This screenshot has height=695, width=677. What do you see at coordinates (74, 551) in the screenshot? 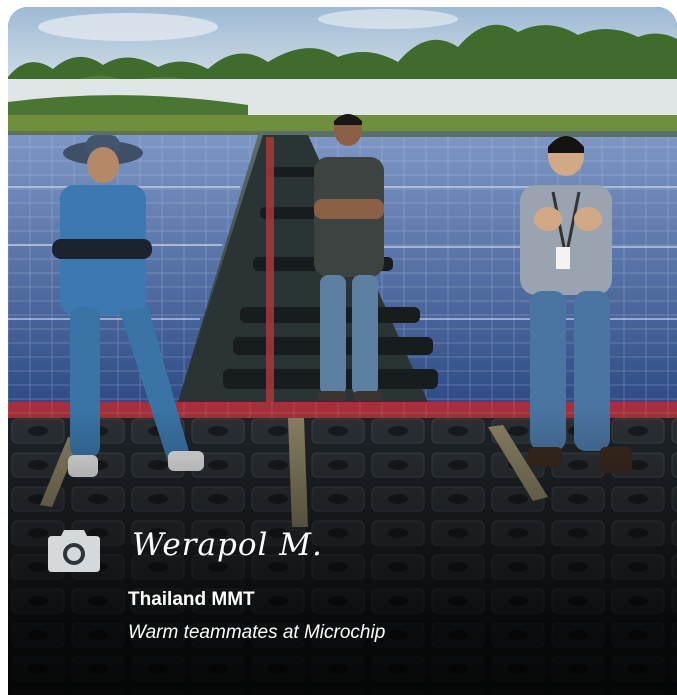
I see `camera-icon` at bounding box center [74, 551].